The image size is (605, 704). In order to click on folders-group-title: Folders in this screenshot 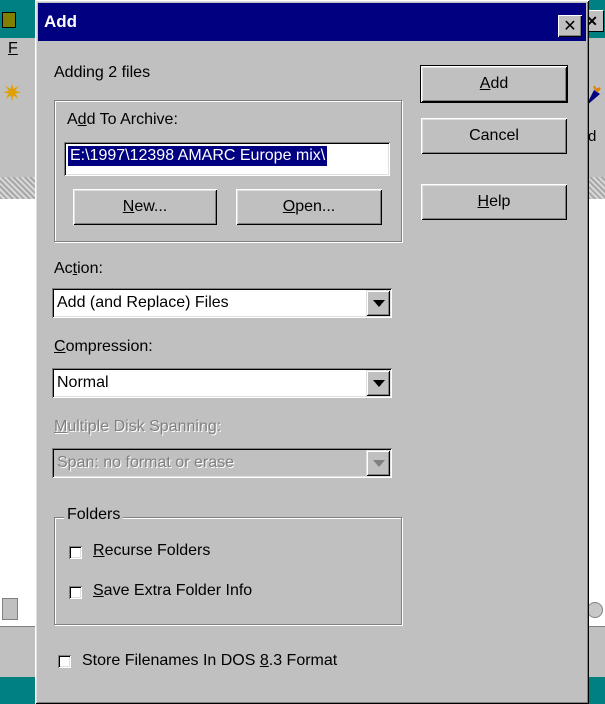, I will do `click(94, 515)`.